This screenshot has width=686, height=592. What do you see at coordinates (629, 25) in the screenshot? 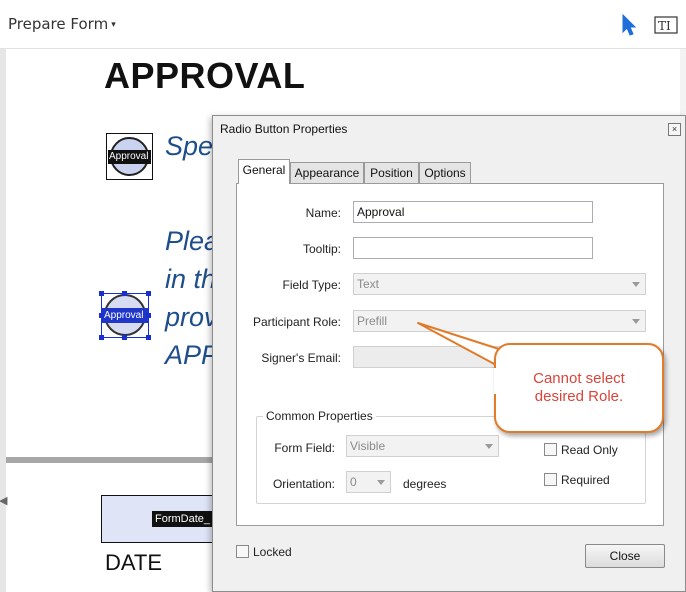
I see `select-pointer-icon` at bounding box center [629, 25].